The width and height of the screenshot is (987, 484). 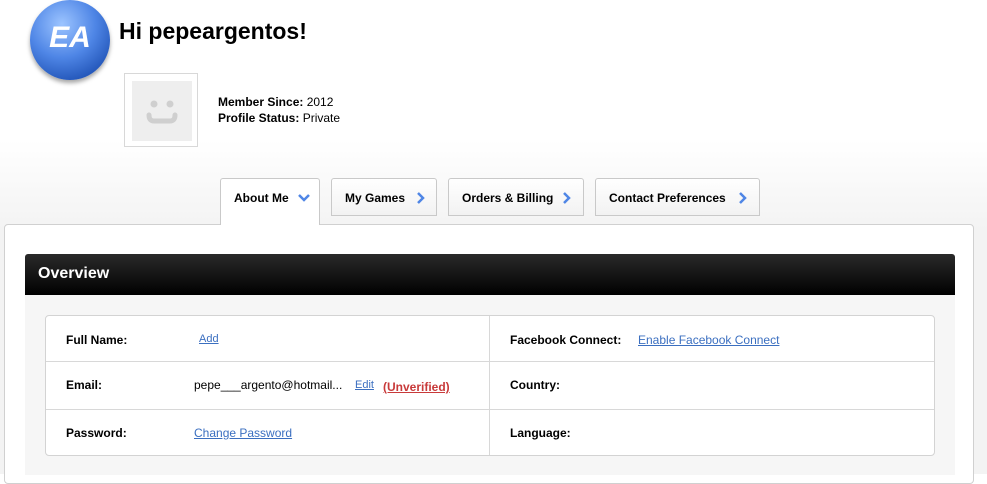 I want to click on full-name-add-link: Add, so click(x=209, y=339).